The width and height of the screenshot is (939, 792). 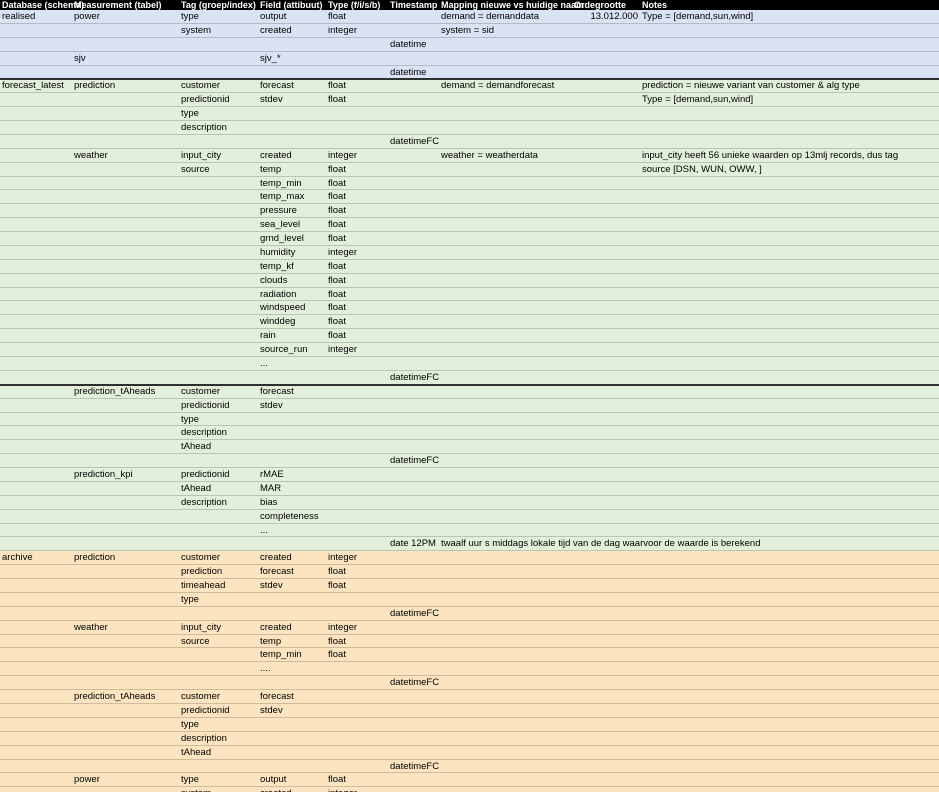 I want to click on cell-field: clouds, so click(x=273, y=281).